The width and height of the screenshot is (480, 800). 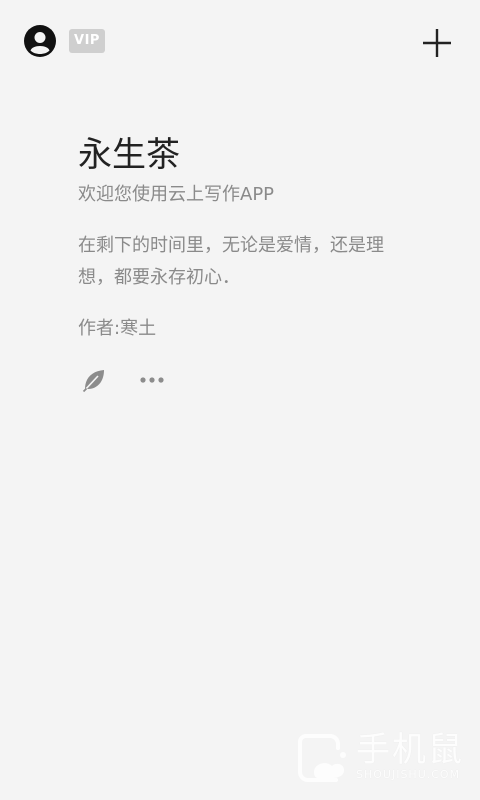 What do you see at coordinates (231, 261) in the screenshot?
I see `article-quote: 在剩下的时间里，无论是爱情，还是理想，都要永存初心．` at bounding box center [231, 261].